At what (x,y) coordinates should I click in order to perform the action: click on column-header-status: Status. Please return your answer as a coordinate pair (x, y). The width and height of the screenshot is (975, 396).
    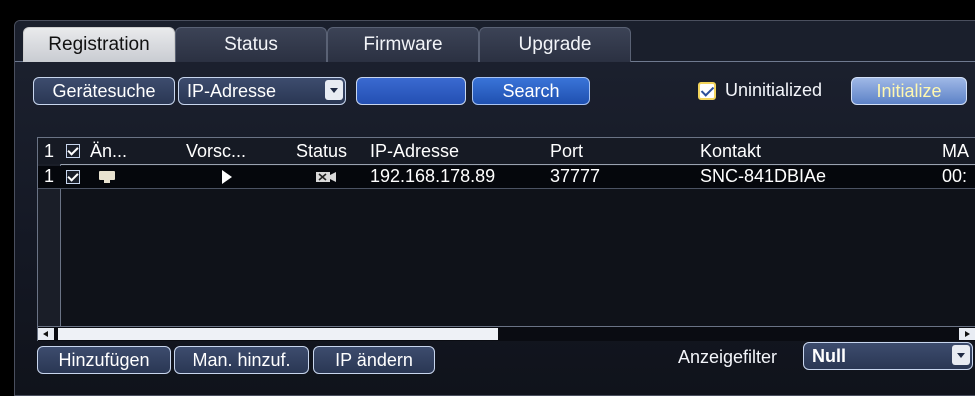
    Looking at the image, I should click on (321, 151).